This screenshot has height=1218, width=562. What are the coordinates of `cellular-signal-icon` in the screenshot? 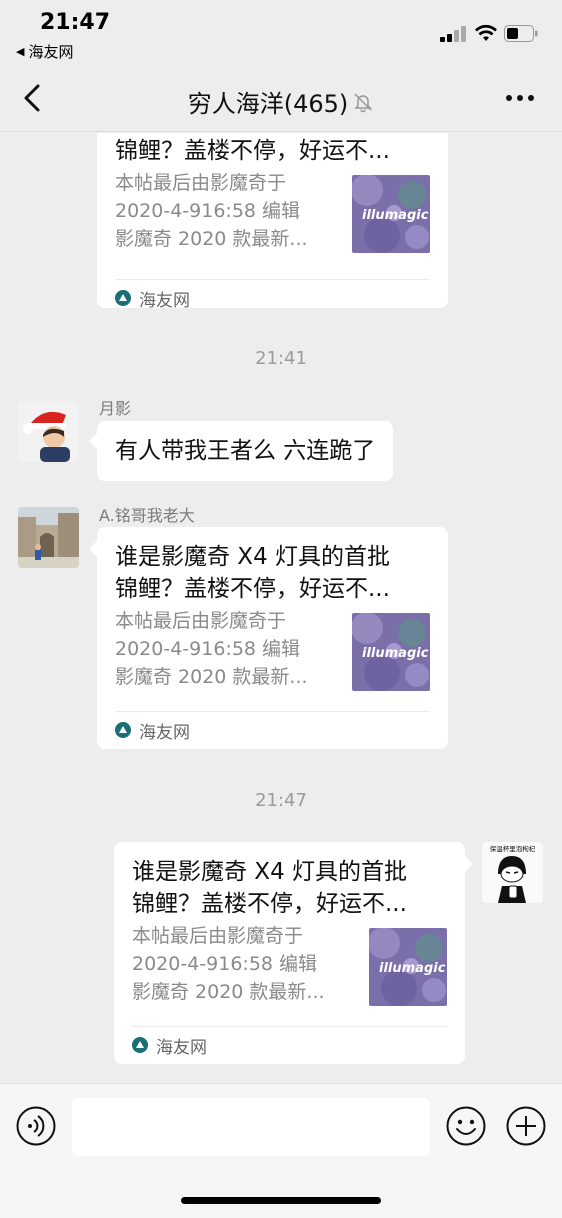 It's located at (454, 34).